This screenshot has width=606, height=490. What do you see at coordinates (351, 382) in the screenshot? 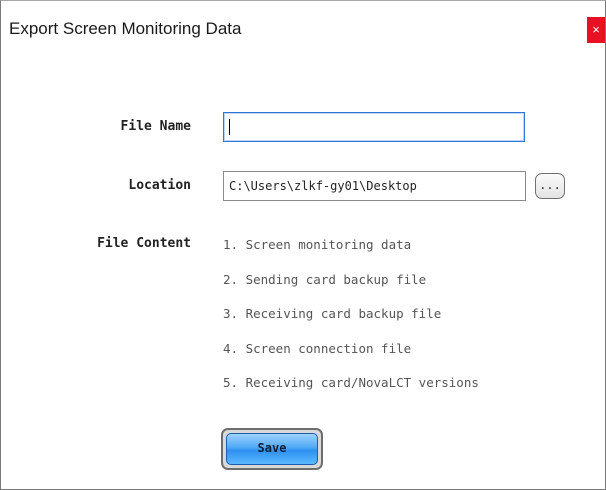
I see `list-item: 5. Receiving card/NovaLCT versions` at bounding box center [351, 382].